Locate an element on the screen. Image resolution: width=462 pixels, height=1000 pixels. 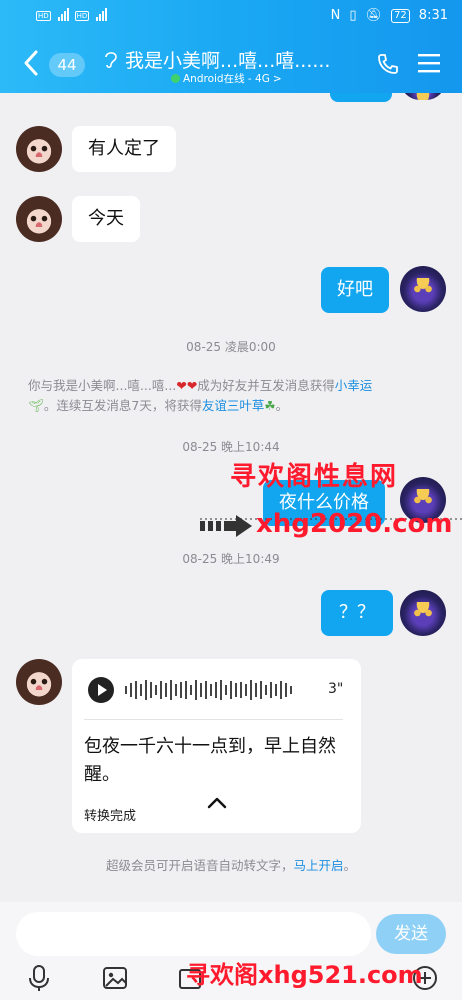
system-text: 。 is located at coordinates (282, 405).